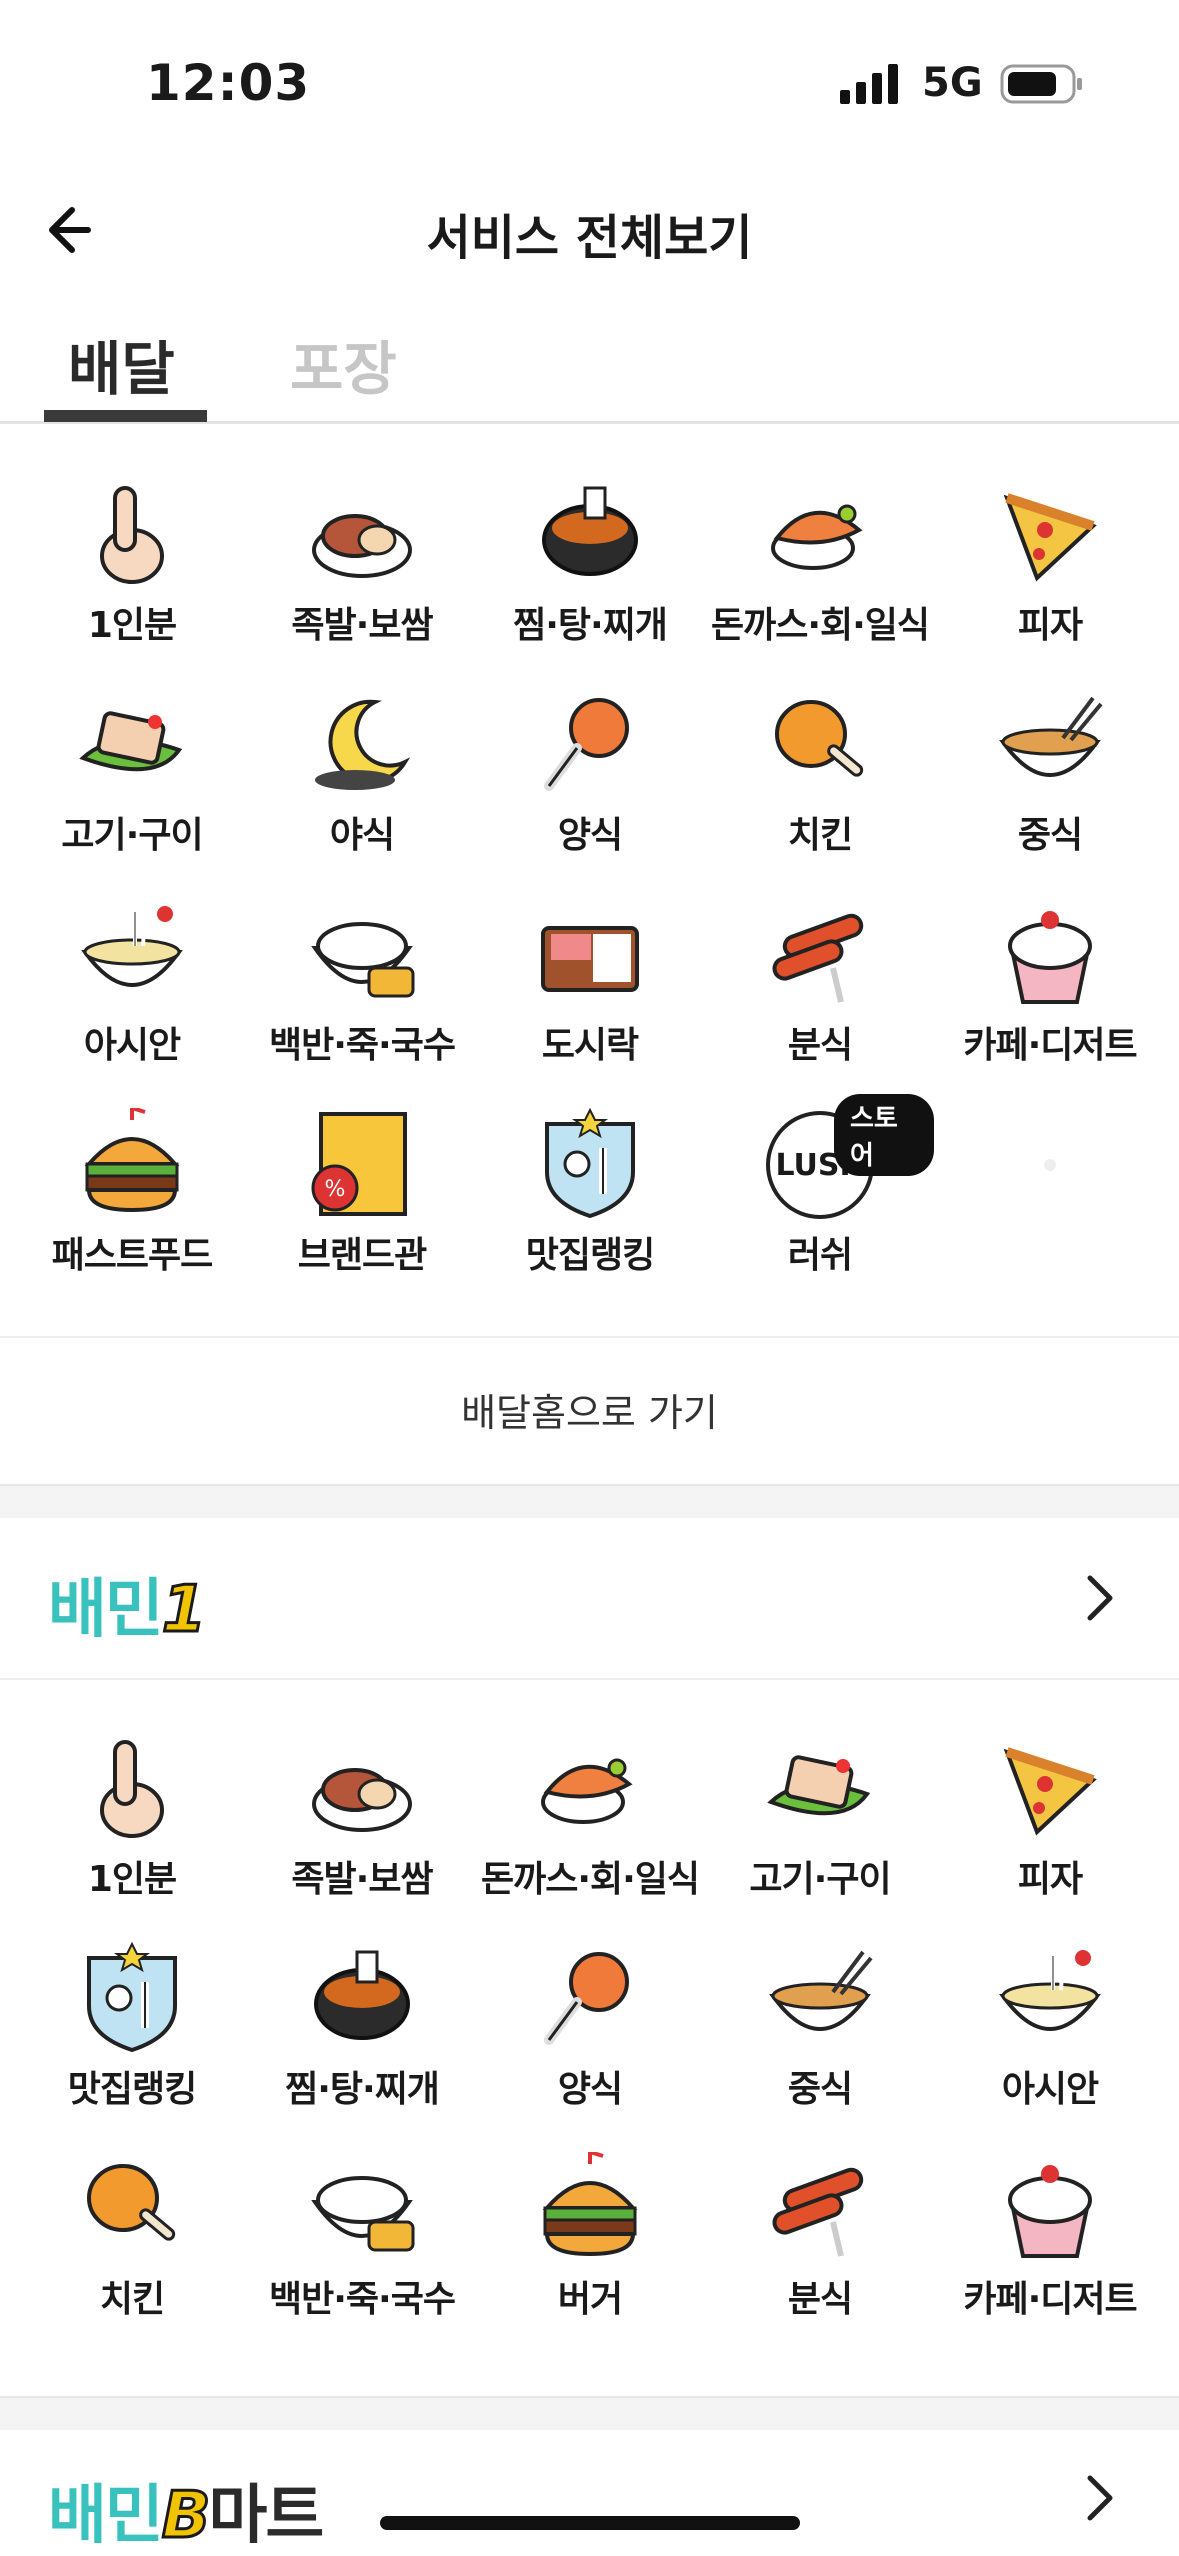  Describe the element at coordinates (121, 364) in the screenshot. I see `tab-delivery: 배달` at that location.